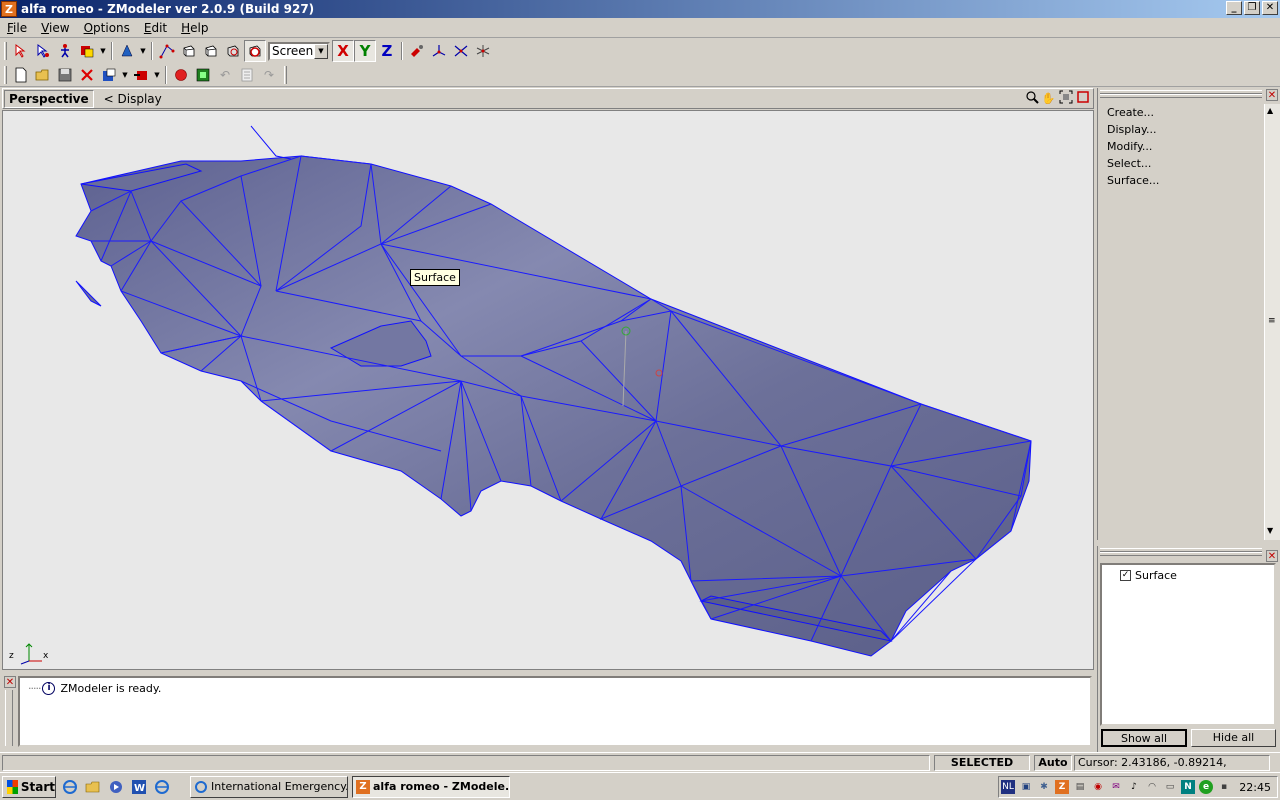 The width and height of the screenshot is (1280, 800). I want to click on word-icon: W, so click(139, 787).